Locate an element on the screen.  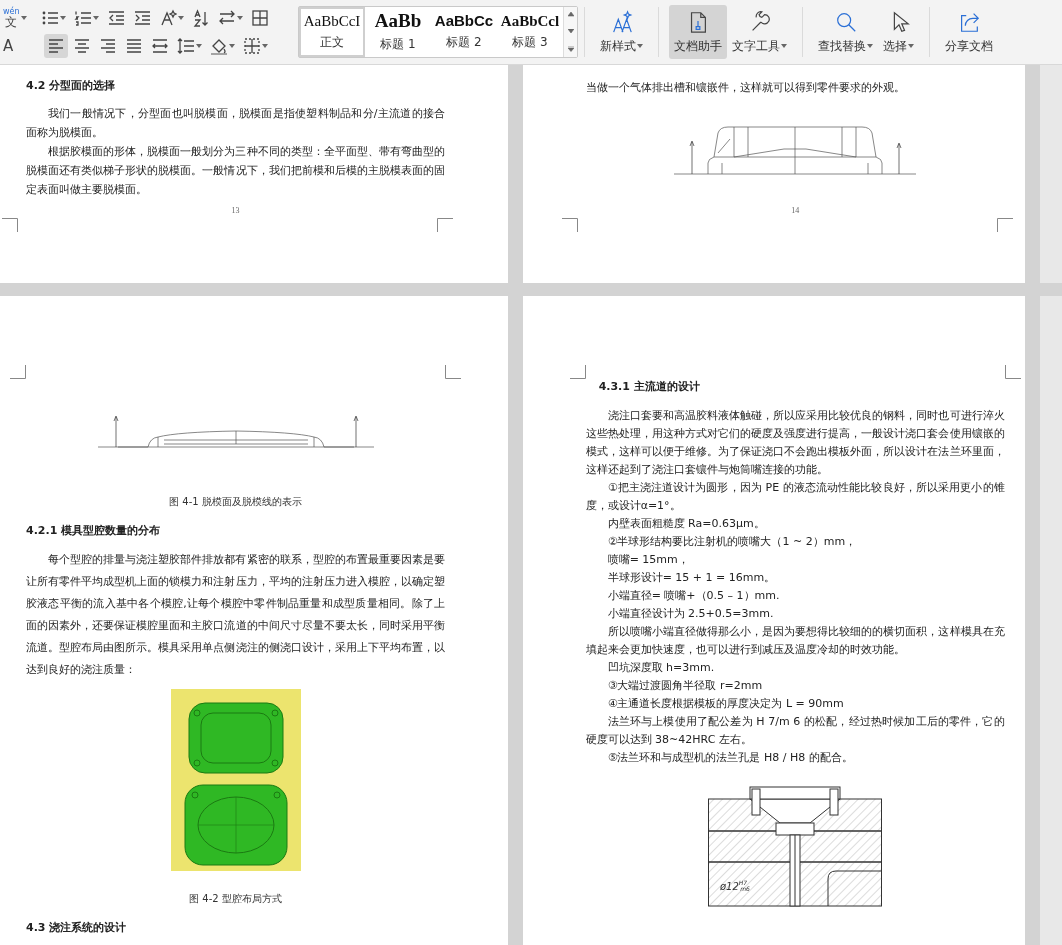
justify-icon is located at coordinates (134, 46).